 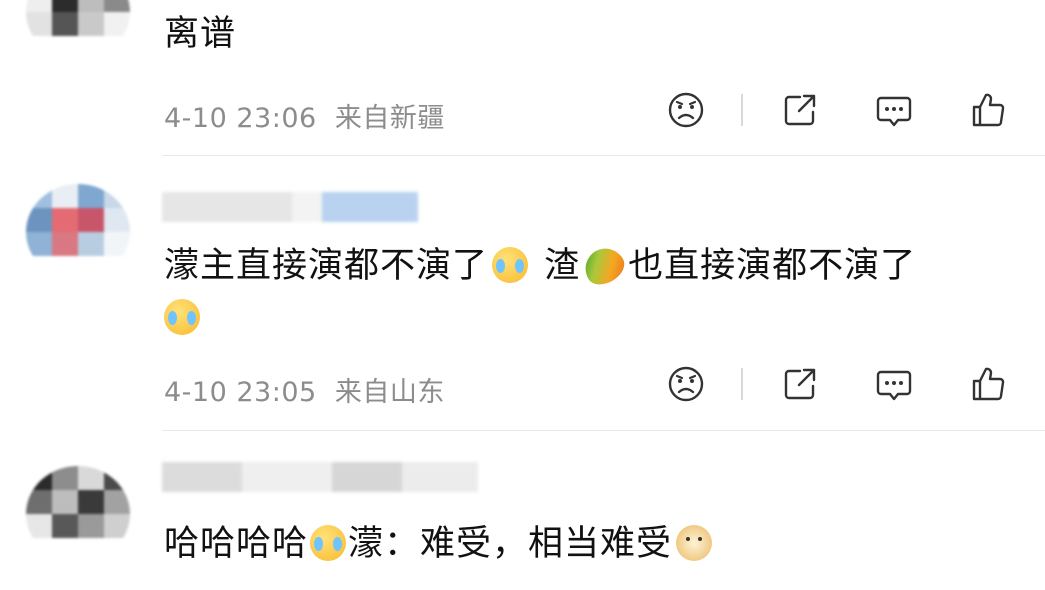 What do you see at coordinates (594, 292) in the screenshot?
I see `comment-text: 濛主直接演都不演了 渣也直接演都不演了` at bounding box center [594, 292].